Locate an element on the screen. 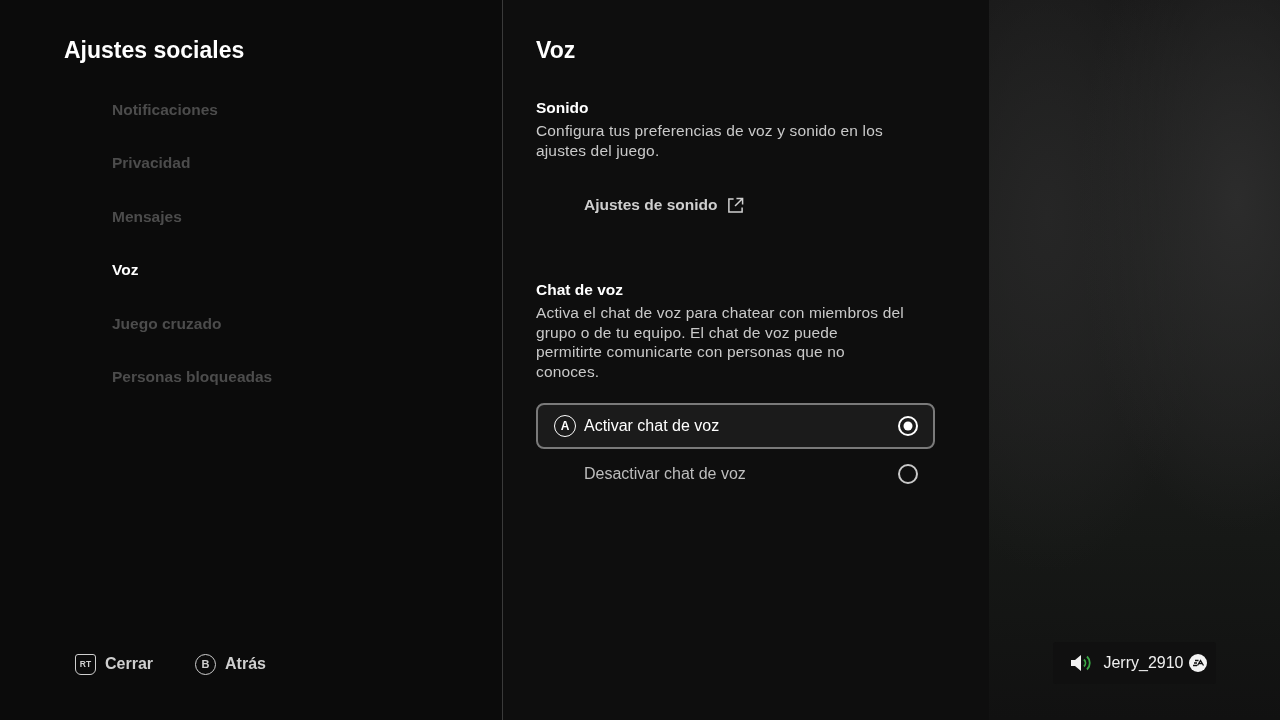  sidebar-item: Voz is located at coordinates (125, 270).